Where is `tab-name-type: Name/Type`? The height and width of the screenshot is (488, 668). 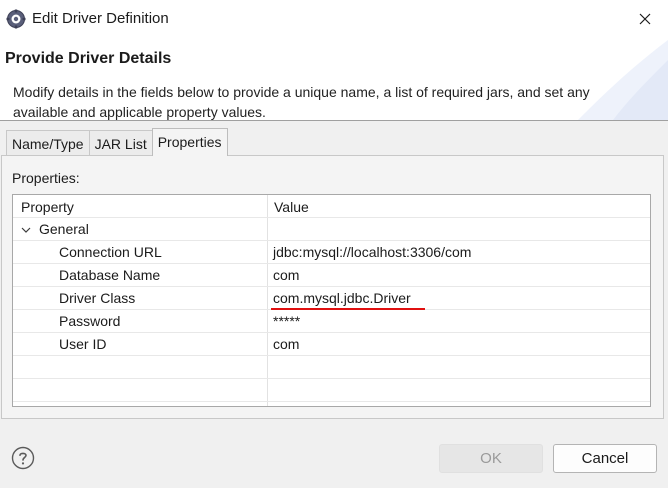
tab-name-type: Name/Type is located at coordinates (48, 143).